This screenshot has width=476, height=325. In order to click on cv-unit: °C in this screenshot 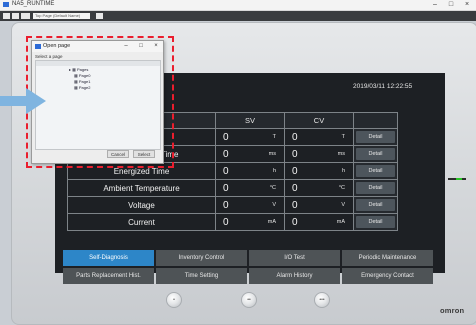, I will do `click(341, 188)`.